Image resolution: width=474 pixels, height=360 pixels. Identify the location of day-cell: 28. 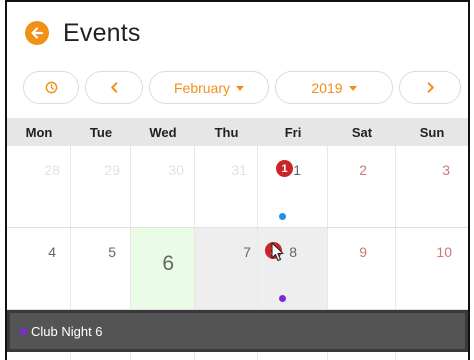
(39, 186).